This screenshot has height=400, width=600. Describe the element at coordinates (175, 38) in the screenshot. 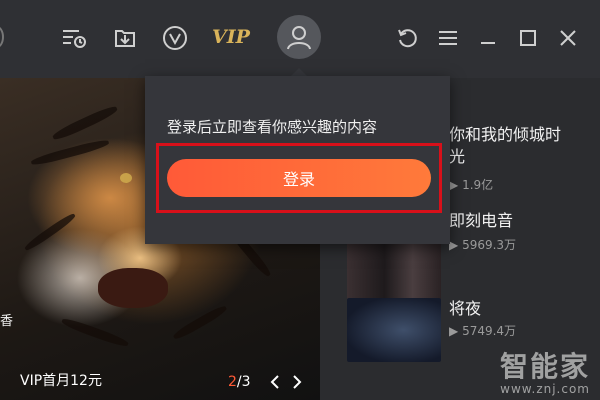

I see `vip-circle-icon` at that location.